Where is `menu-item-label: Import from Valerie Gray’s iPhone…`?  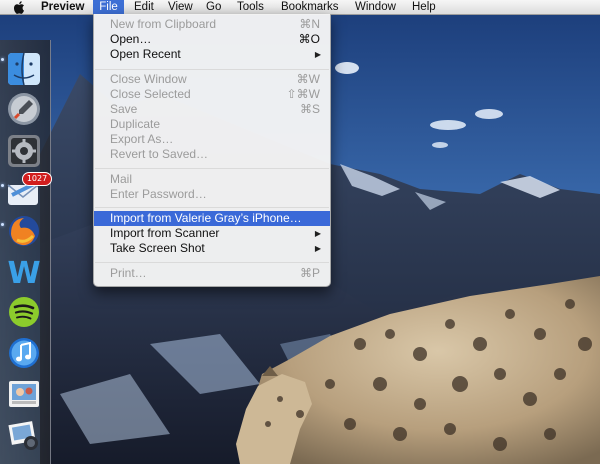 menu-item-label: Import from Valerie Gray’s iPhone… is located at coordinates (206, 218).